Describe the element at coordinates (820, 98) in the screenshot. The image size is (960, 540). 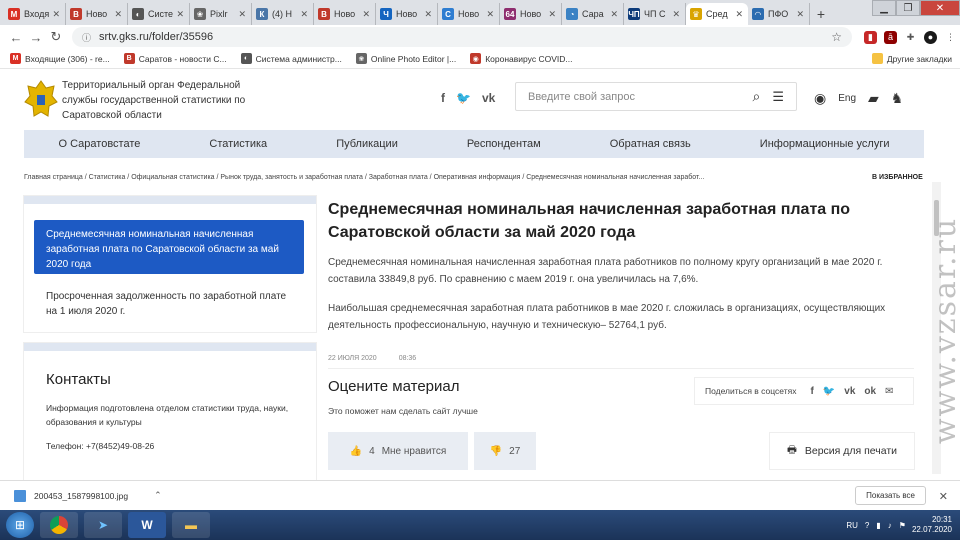
I see `accessibility-eye-icon: ◉` at that location.